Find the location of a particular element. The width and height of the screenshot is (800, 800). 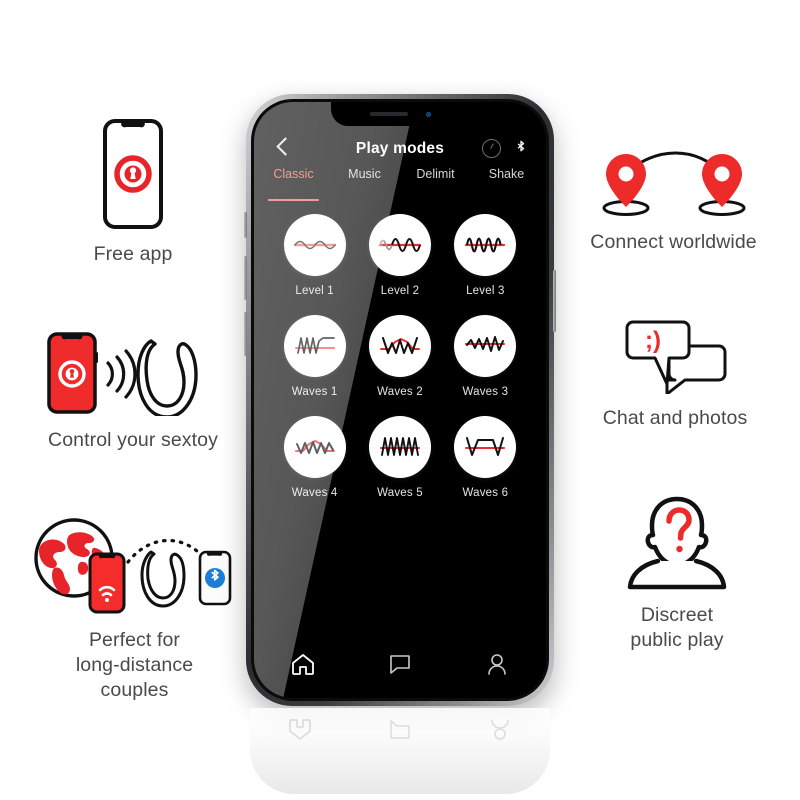

reflection-nav-icons is located at coordinates (400, 730).